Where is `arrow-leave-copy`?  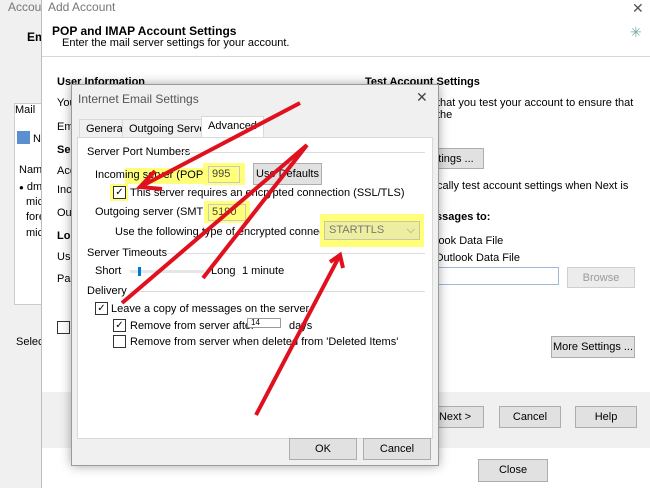
arrow-leave-copy is located at coordinates (214, 224).